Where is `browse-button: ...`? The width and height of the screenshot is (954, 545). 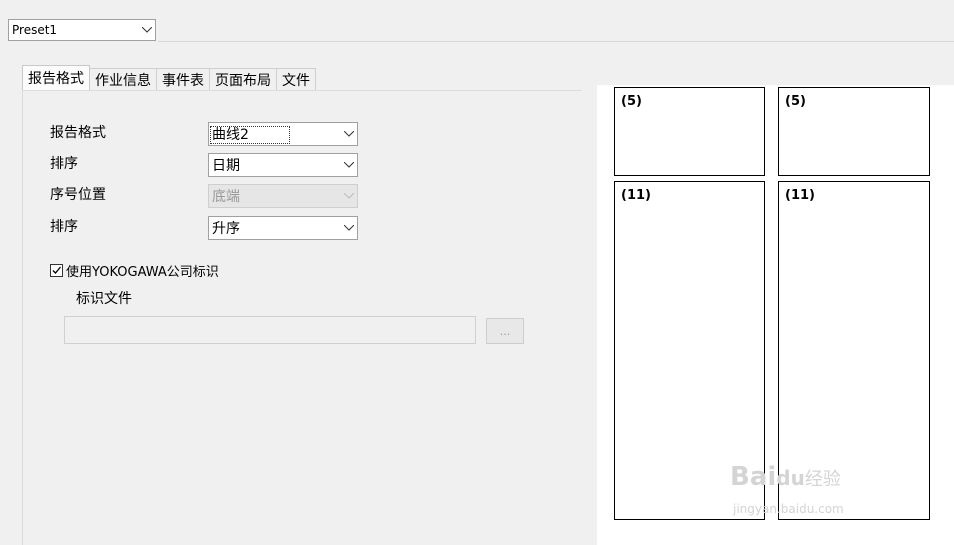
browse-button: ... is located at coordinates (505, 331).